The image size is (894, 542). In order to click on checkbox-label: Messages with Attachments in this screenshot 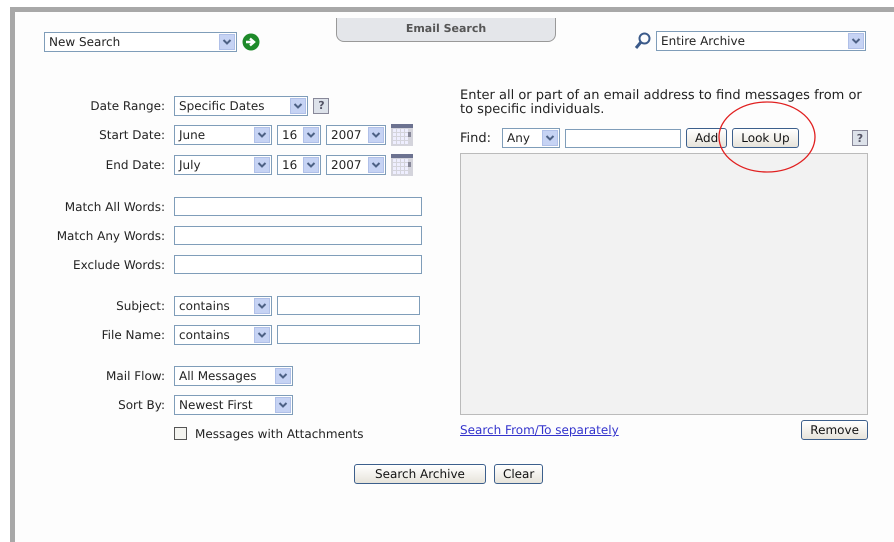, I will do `click(279, 433)`.